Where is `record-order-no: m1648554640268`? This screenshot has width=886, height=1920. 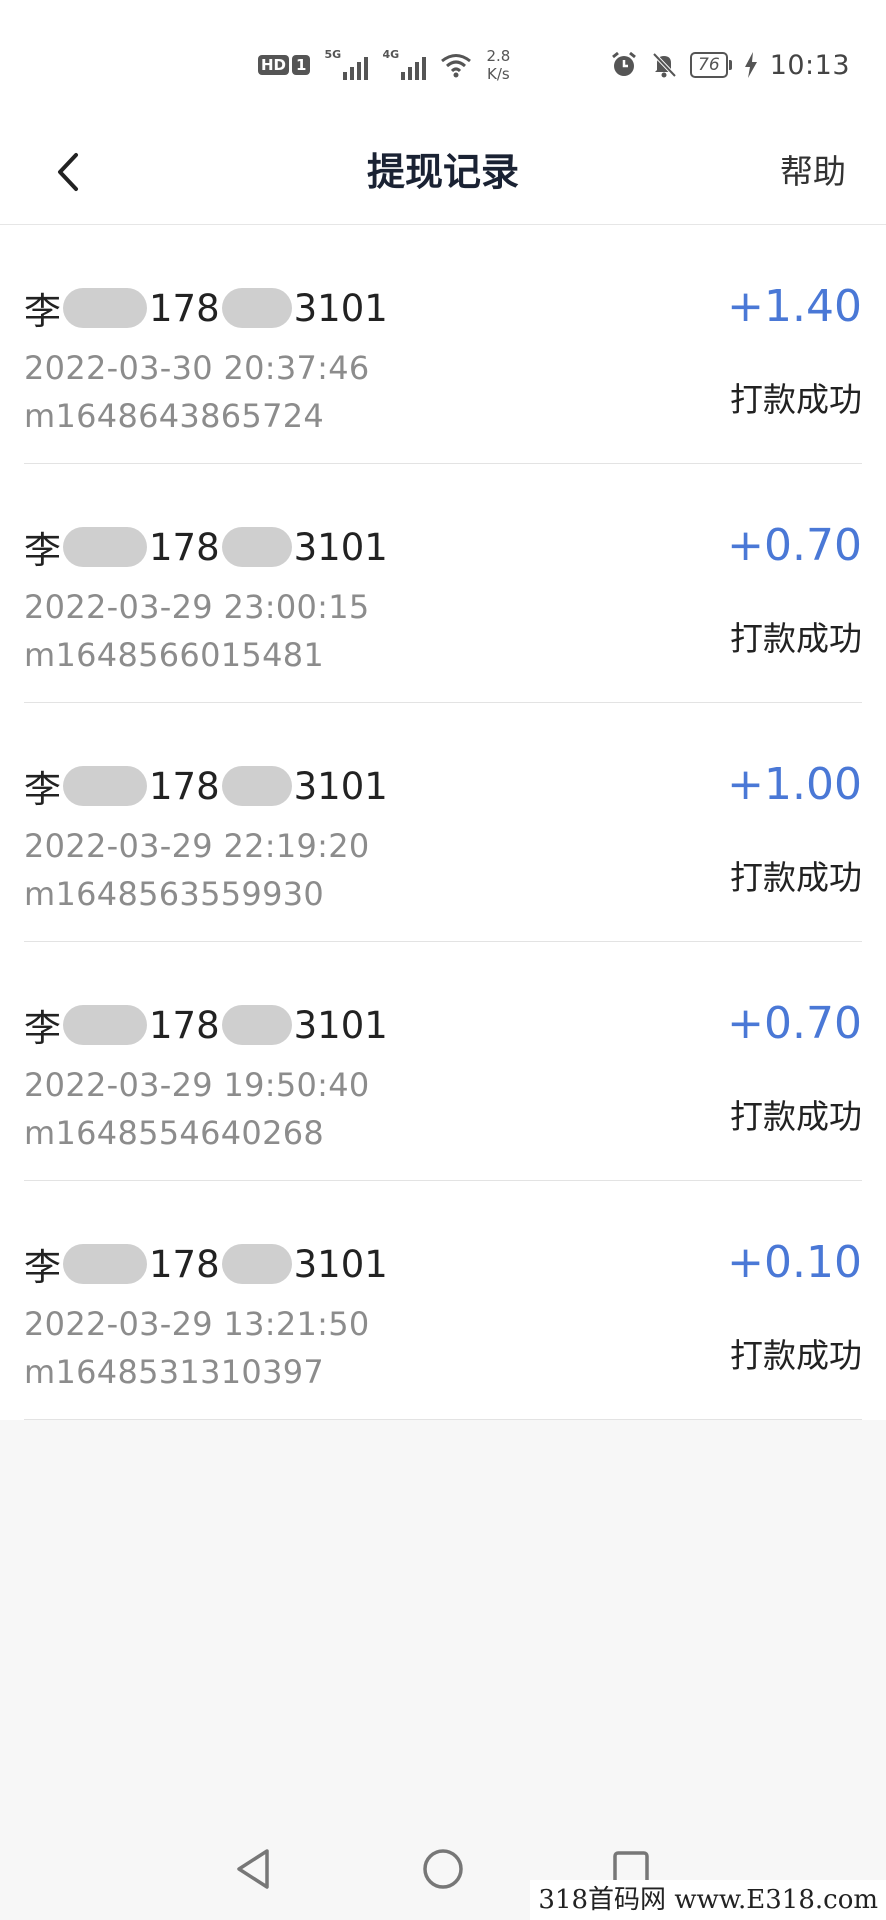 record-order-no: m1648554640268 is located at coordinates (174, 1133).